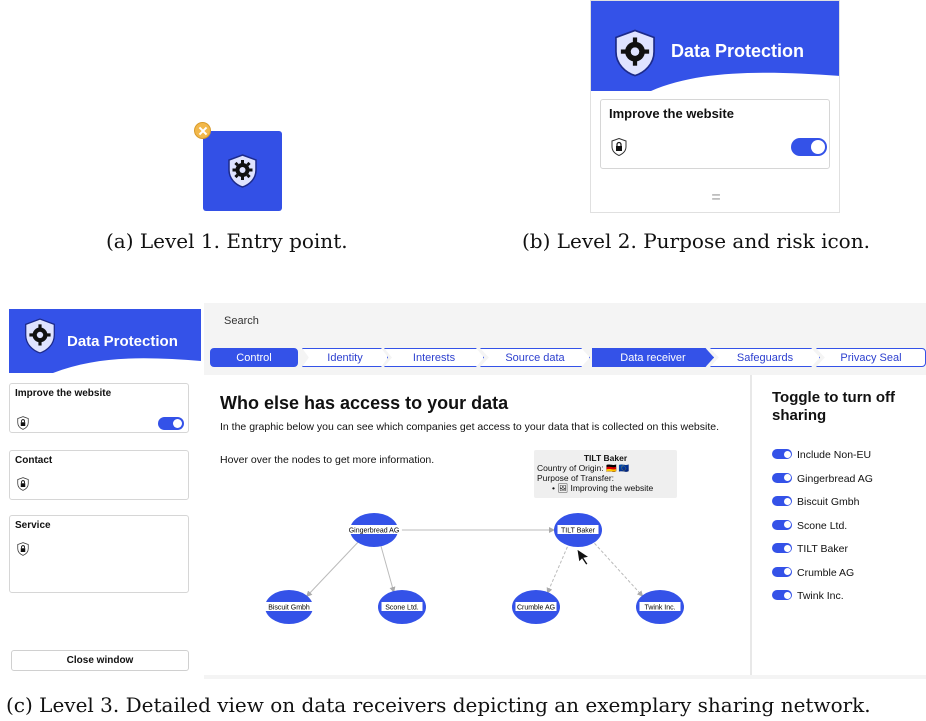 The width and height of the screenshot is (926, 721). Describe the element at coordinates (100, 660) in the screenshot. I see `close-window-button: Close window` at that location.